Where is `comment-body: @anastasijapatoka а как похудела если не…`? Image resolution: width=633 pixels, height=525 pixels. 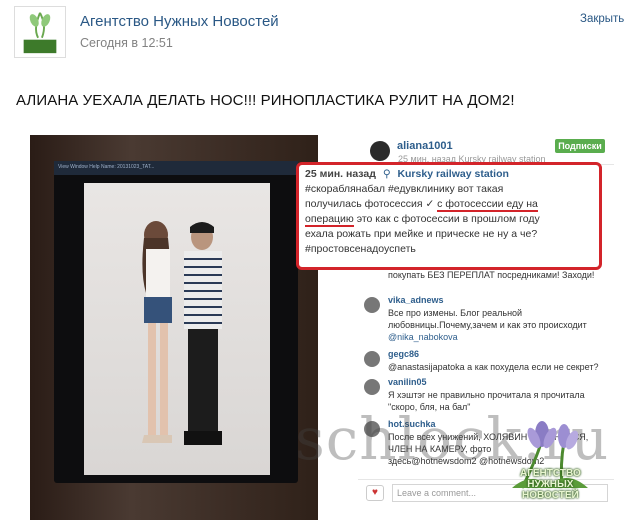
comment-body: @anastasijapatoka а как похудела если не… is located at coordinates (493, 367).